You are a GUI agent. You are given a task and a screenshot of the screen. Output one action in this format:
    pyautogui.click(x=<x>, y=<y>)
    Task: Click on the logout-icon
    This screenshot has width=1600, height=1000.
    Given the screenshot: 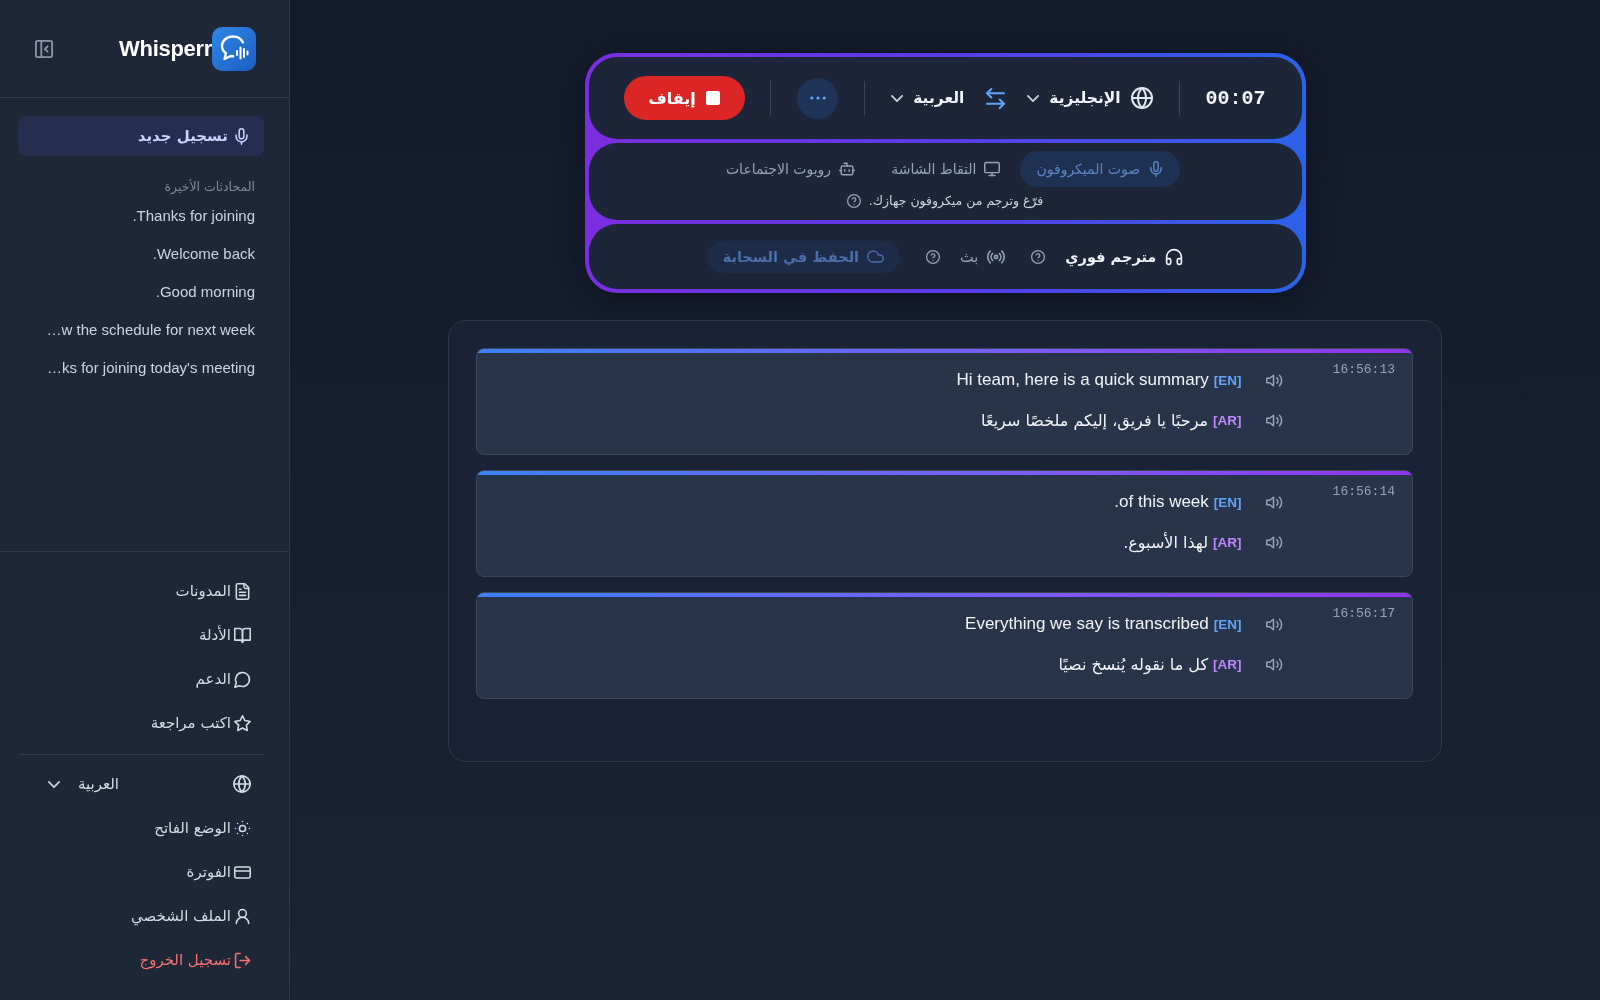 What is the action you would take?
    pyautogui.click(x=242, y=960)
    